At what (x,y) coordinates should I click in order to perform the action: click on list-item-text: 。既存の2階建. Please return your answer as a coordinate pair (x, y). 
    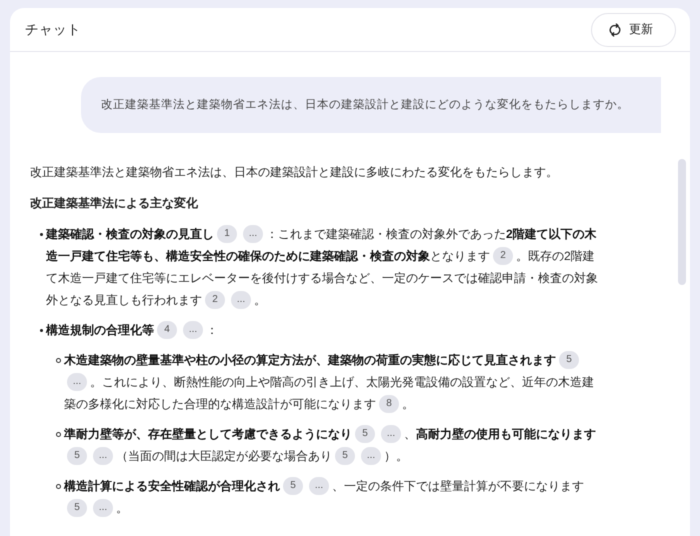
    Looking at the image, I should click on (555, 256).